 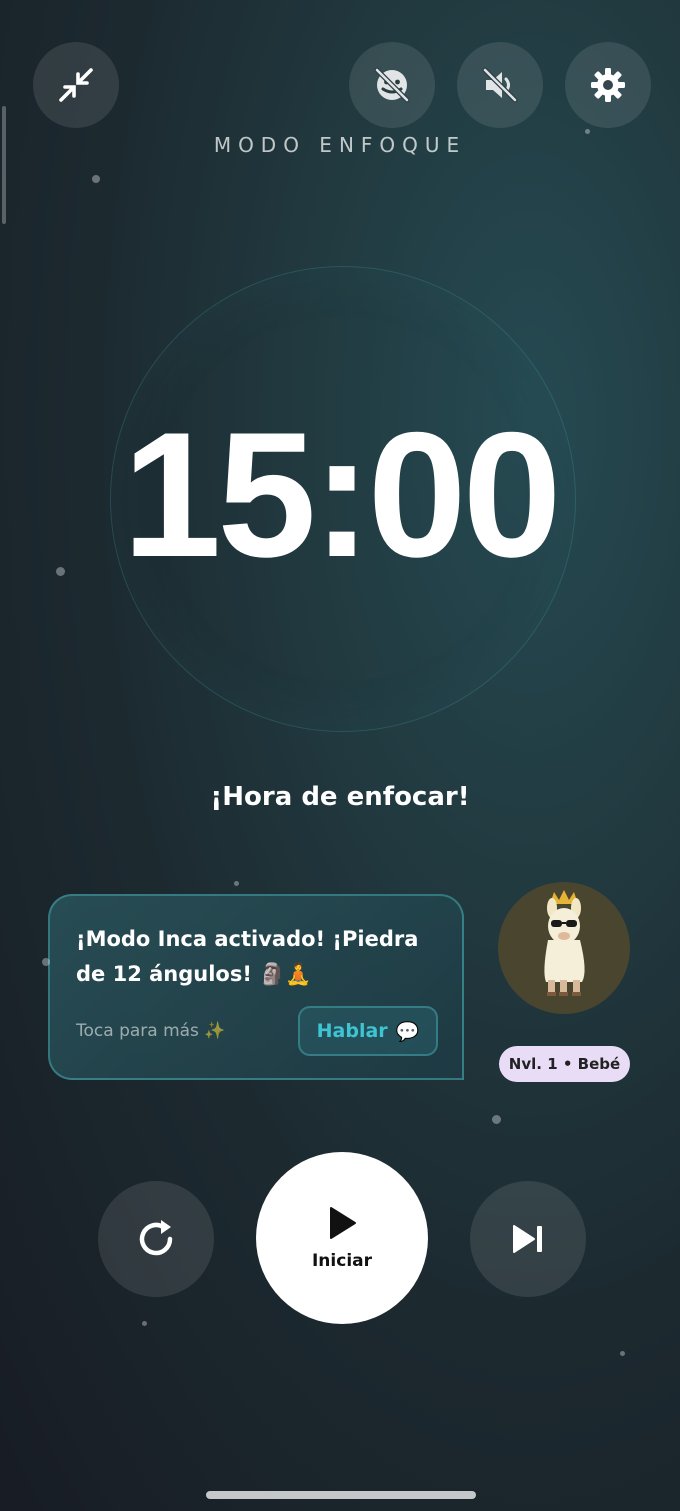 I want to click on minimize-arrows-icon, so click(x=76, y=85).